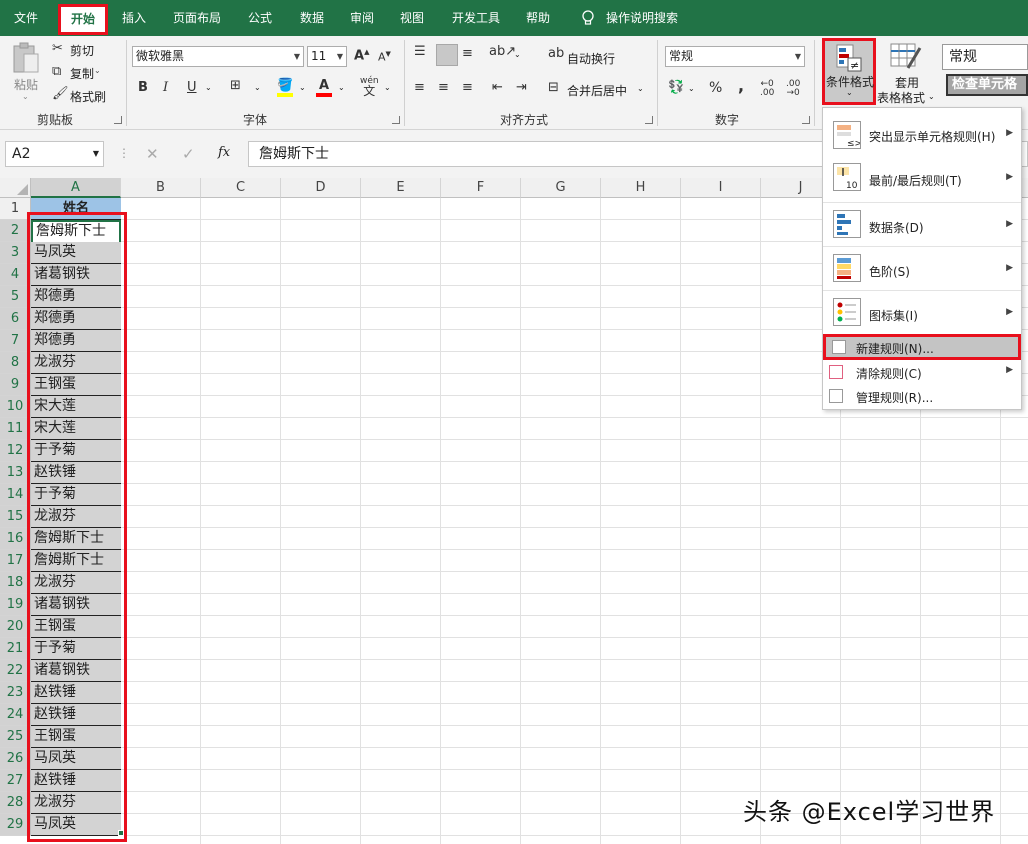  Describe the element at coordinates (384, 57) in the screenshot. I see `decrease-font-icon: A▼` at that location.